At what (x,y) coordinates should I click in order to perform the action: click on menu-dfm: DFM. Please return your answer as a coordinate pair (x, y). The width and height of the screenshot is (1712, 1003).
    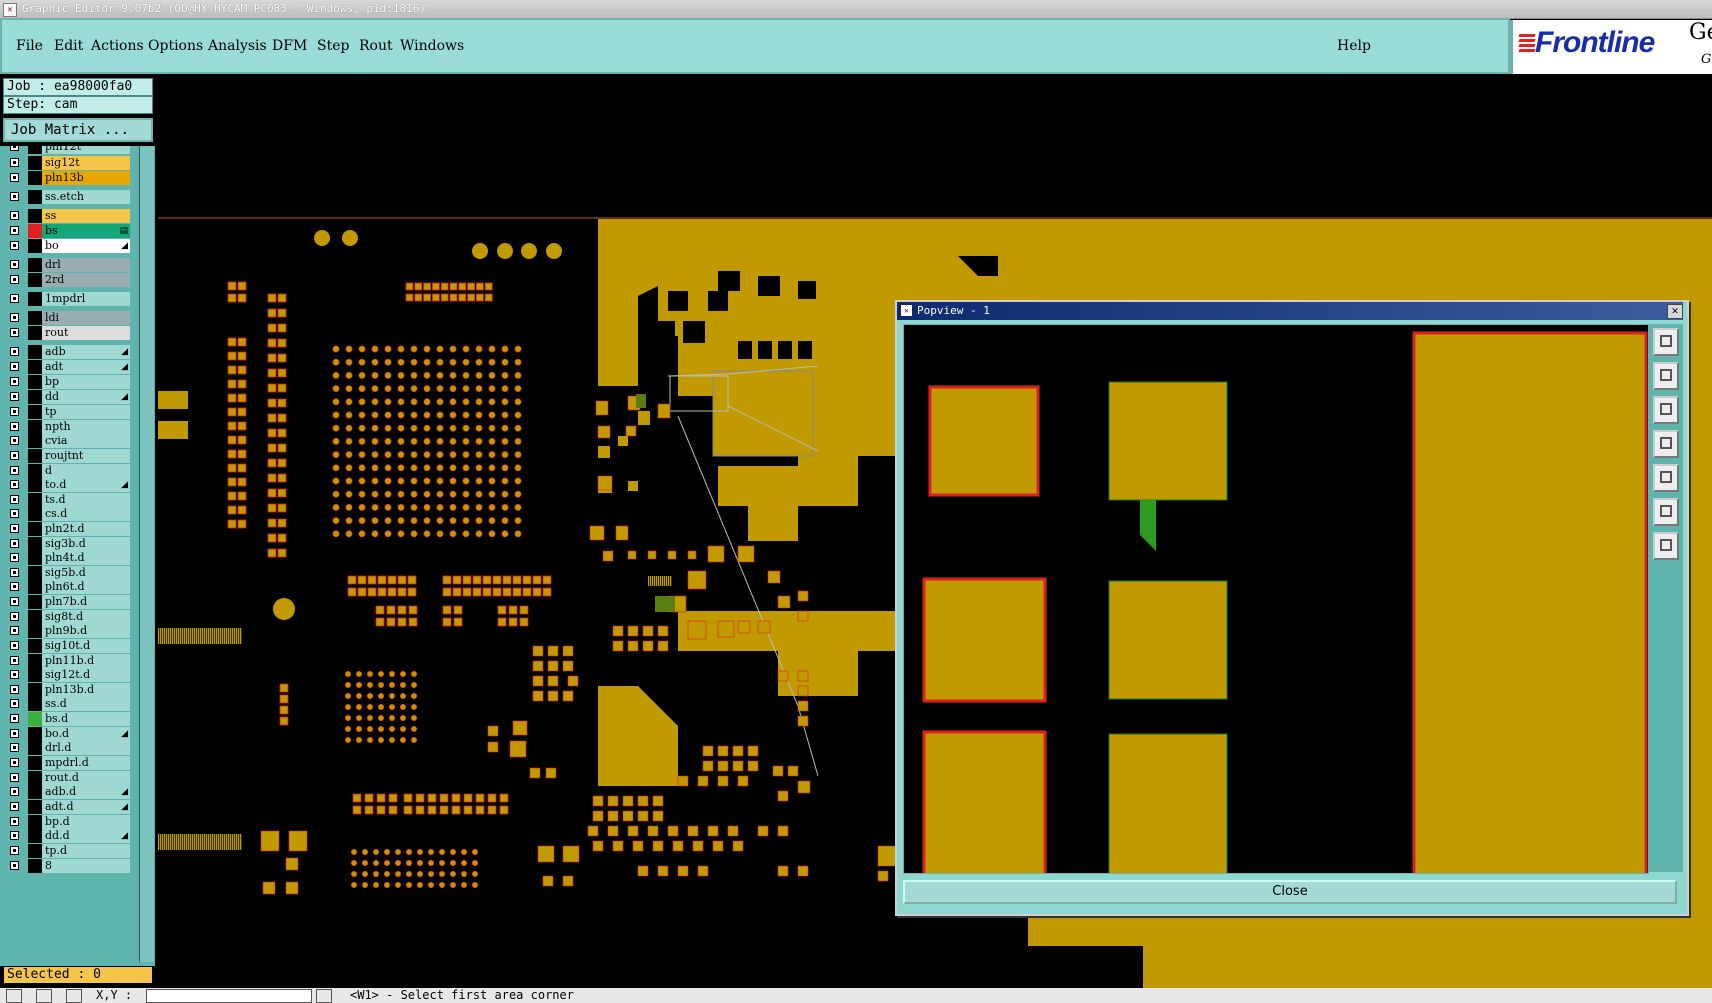
    Looking at the image, I should click on (289, 46).